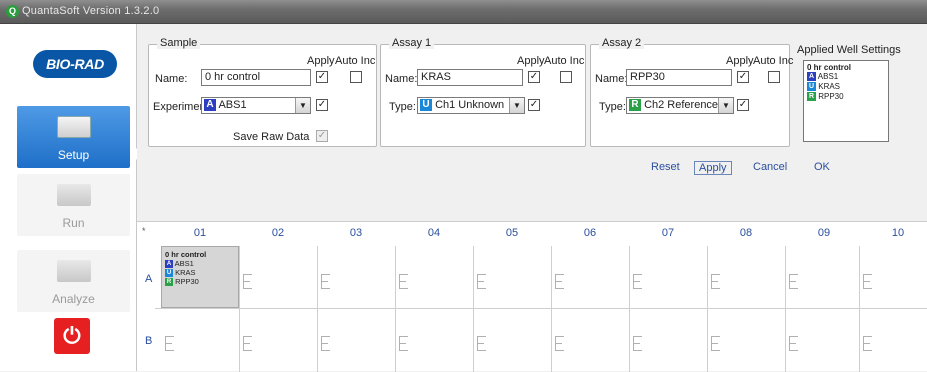  What do you see at coordinates (134, 154) in the screenshot?
I see `active-nav-caret-icon` at bounding box center [134, 154].